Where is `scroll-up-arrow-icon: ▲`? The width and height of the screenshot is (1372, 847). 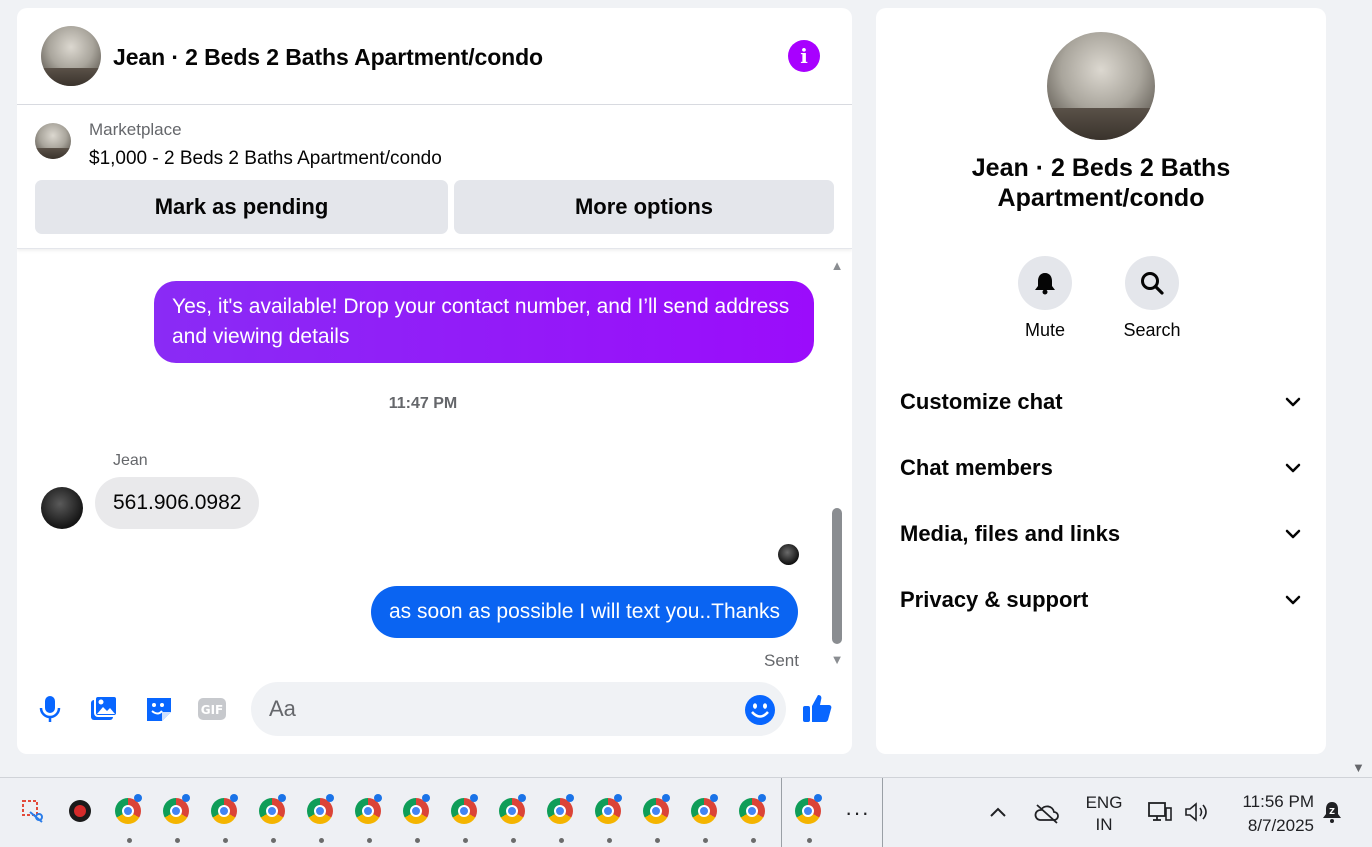 scroll-up-arrow-icon: ▲ is located at coordinates (837, 265).